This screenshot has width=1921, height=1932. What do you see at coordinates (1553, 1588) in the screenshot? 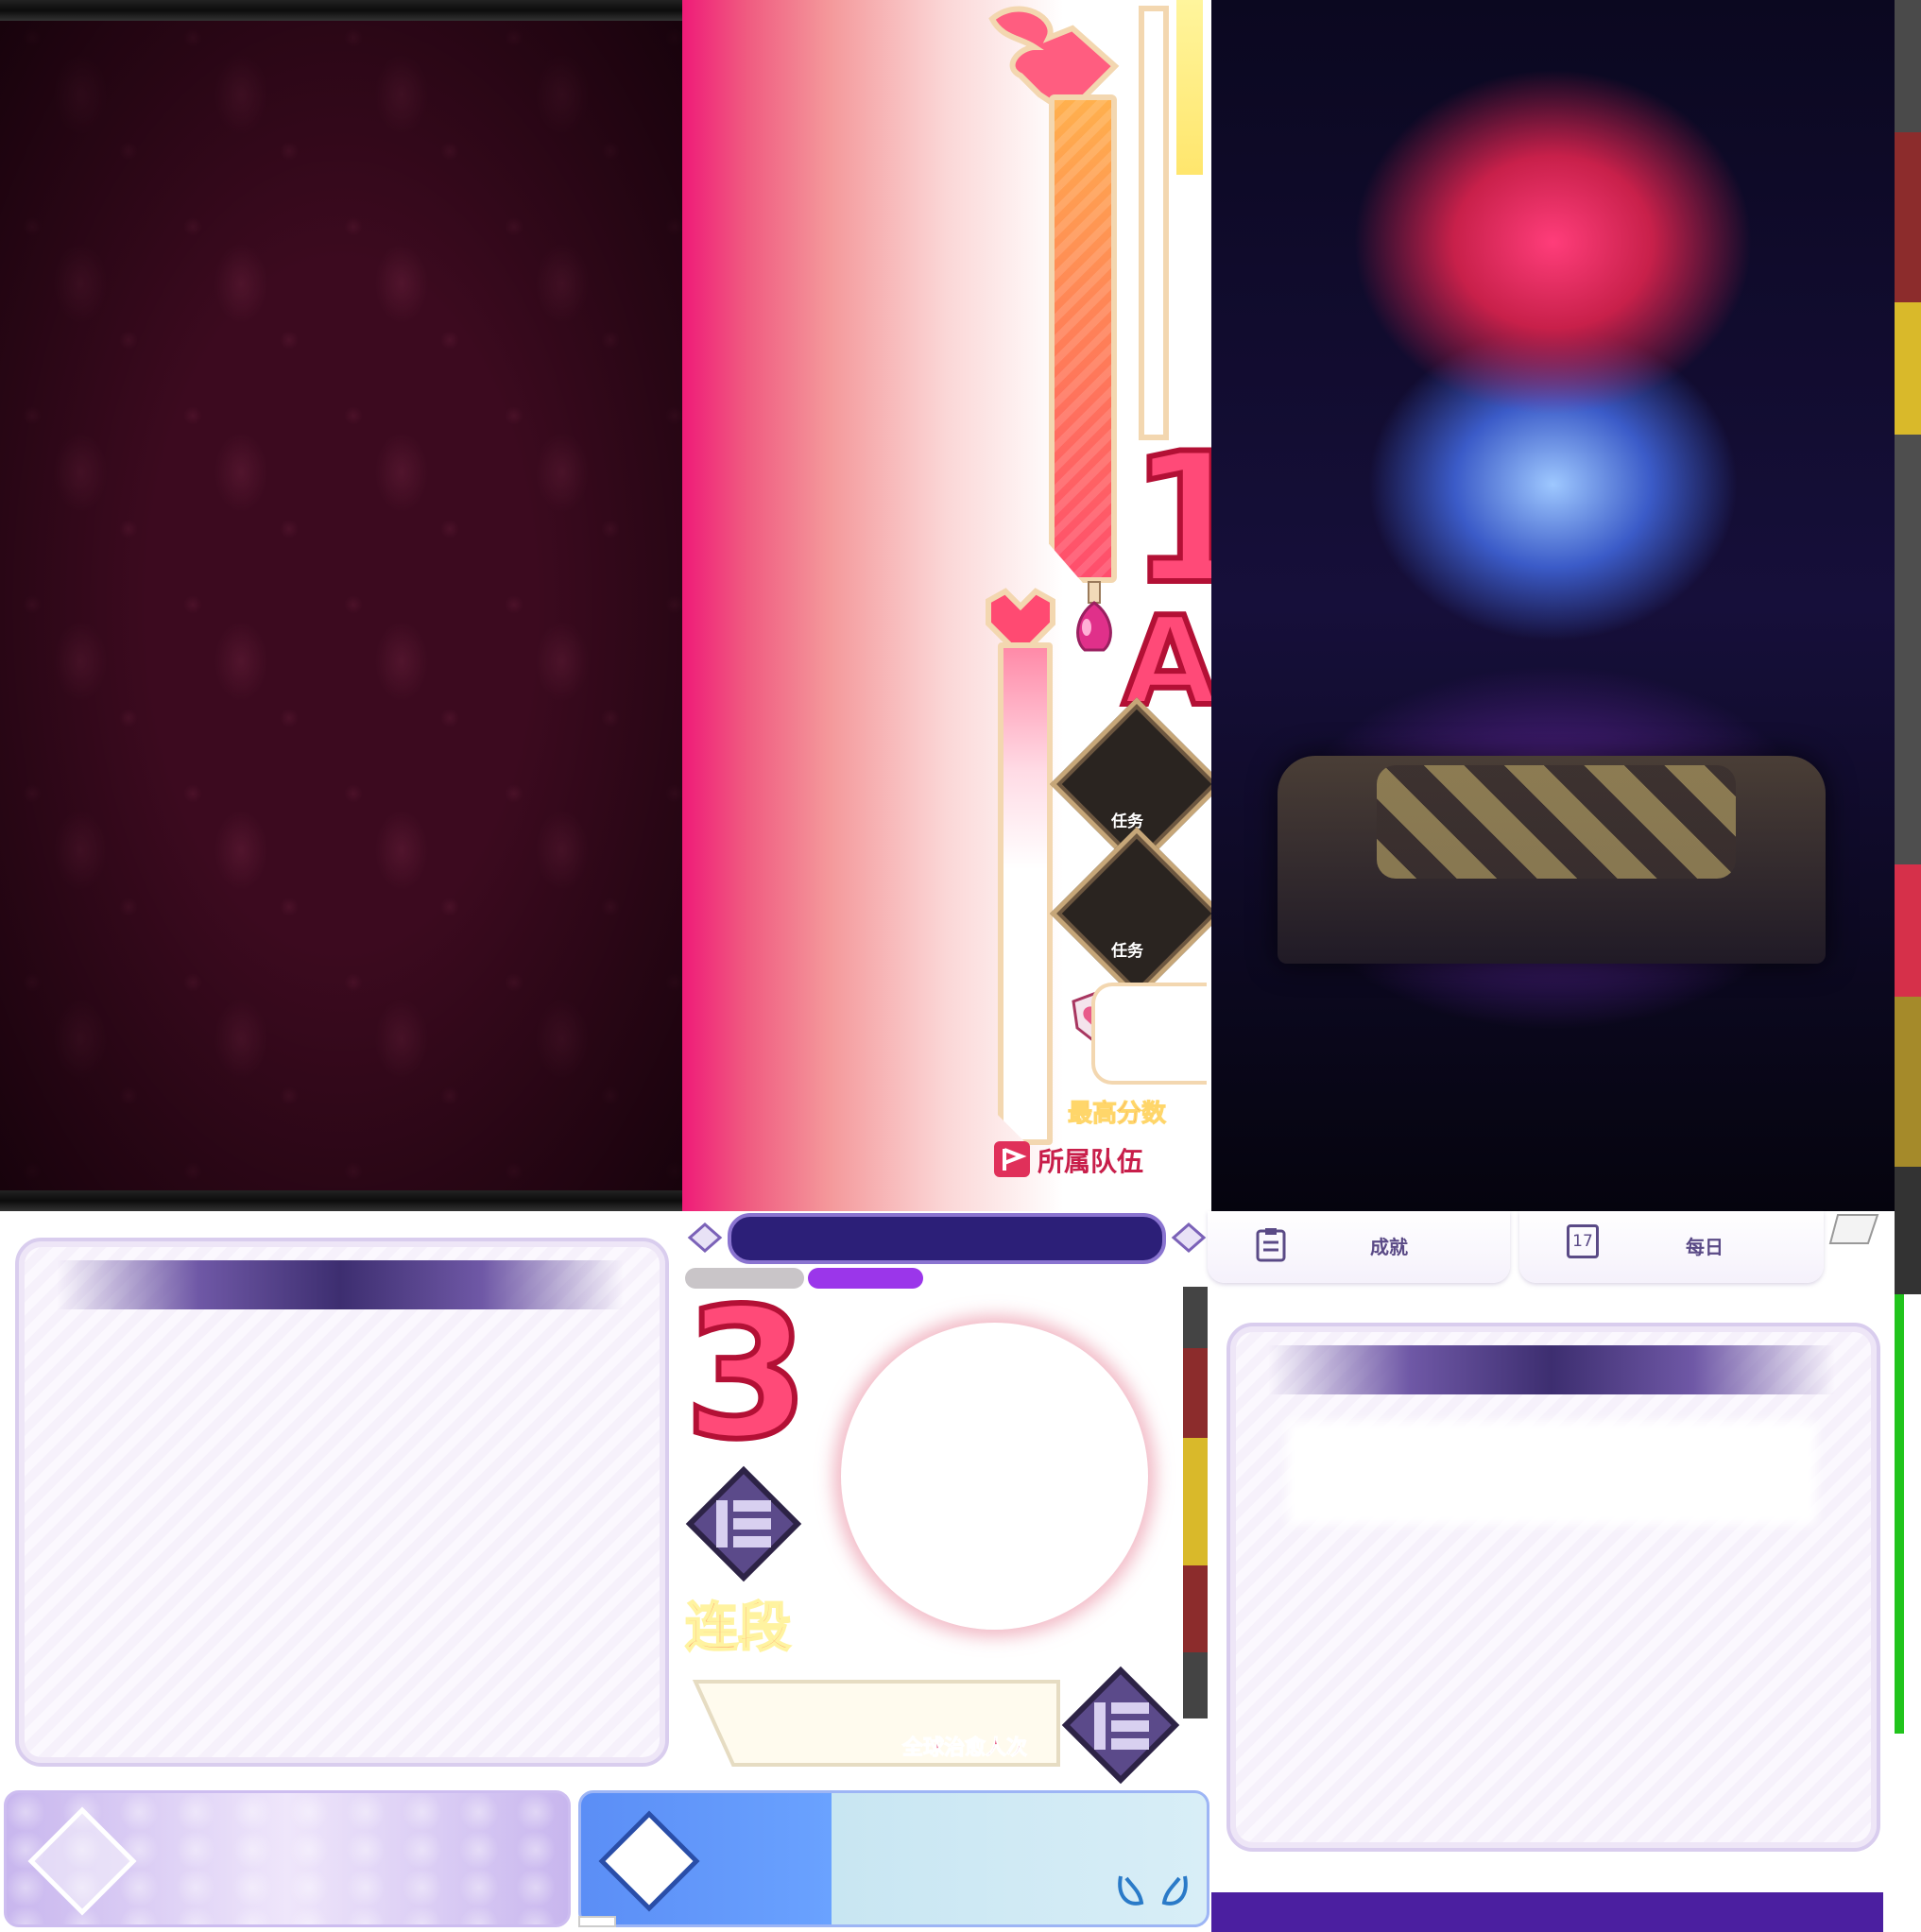
I see `purple-panel-frame-right` at bounding box center [1553, 1588].